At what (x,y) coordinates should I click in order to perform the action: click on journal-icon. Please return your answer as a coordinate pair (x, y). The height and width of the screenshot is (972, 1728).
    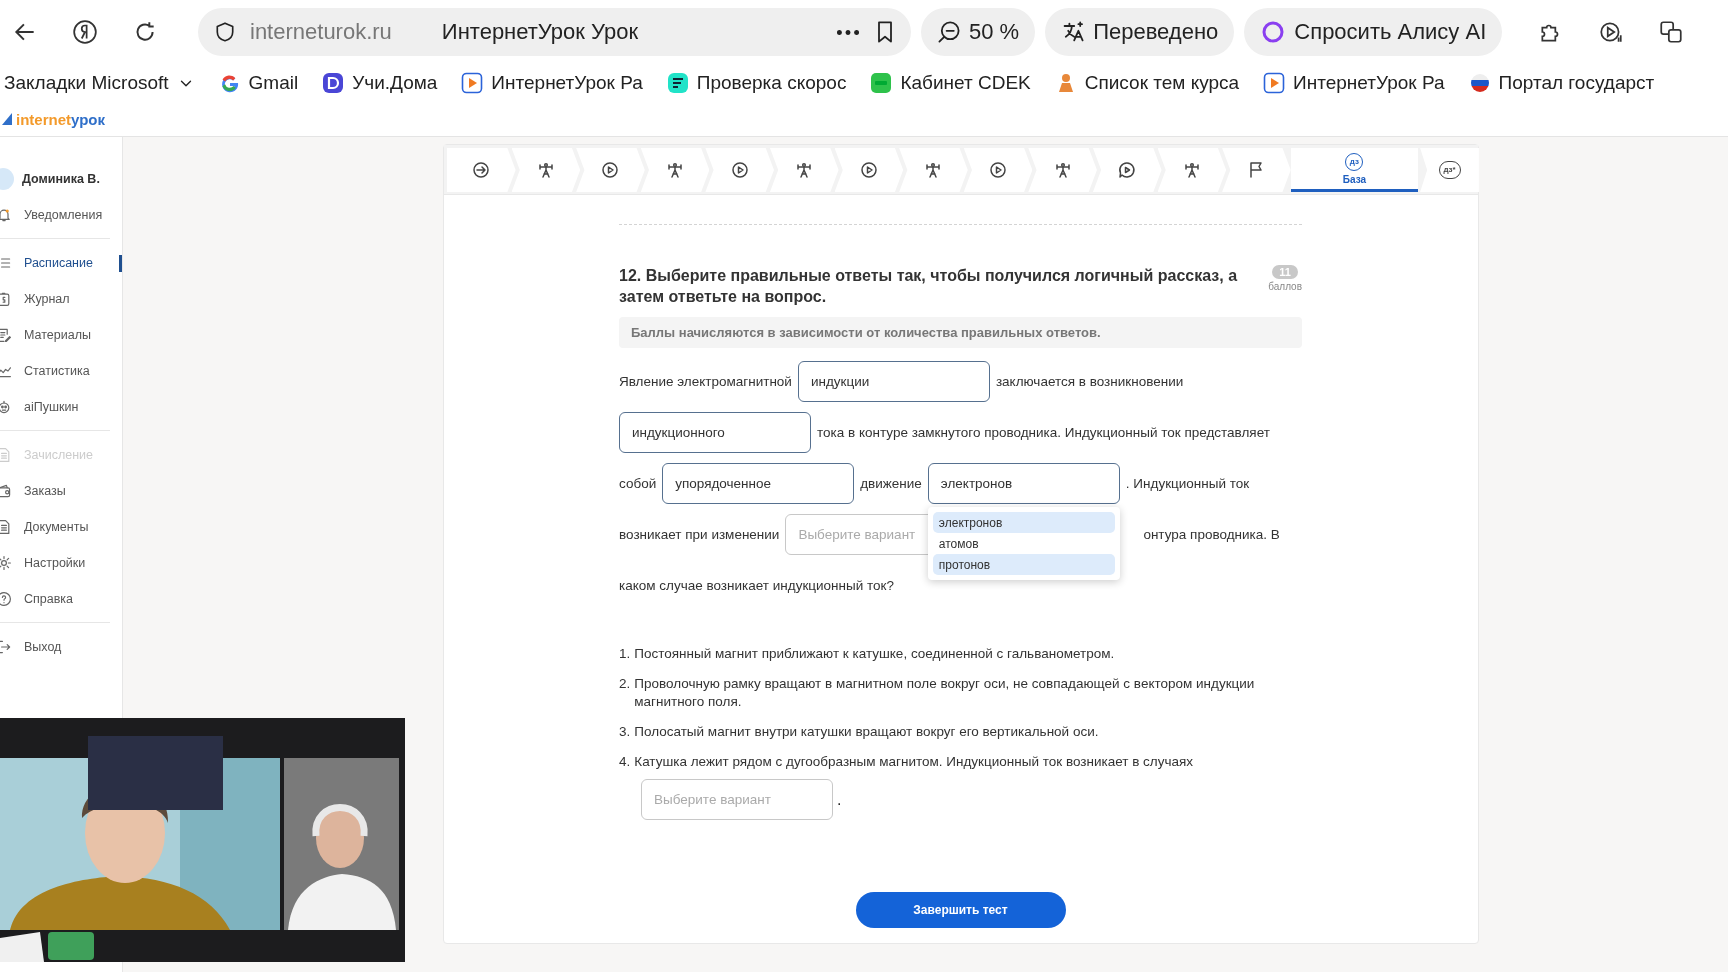
    Looking at the image, I should click on (6, 299).